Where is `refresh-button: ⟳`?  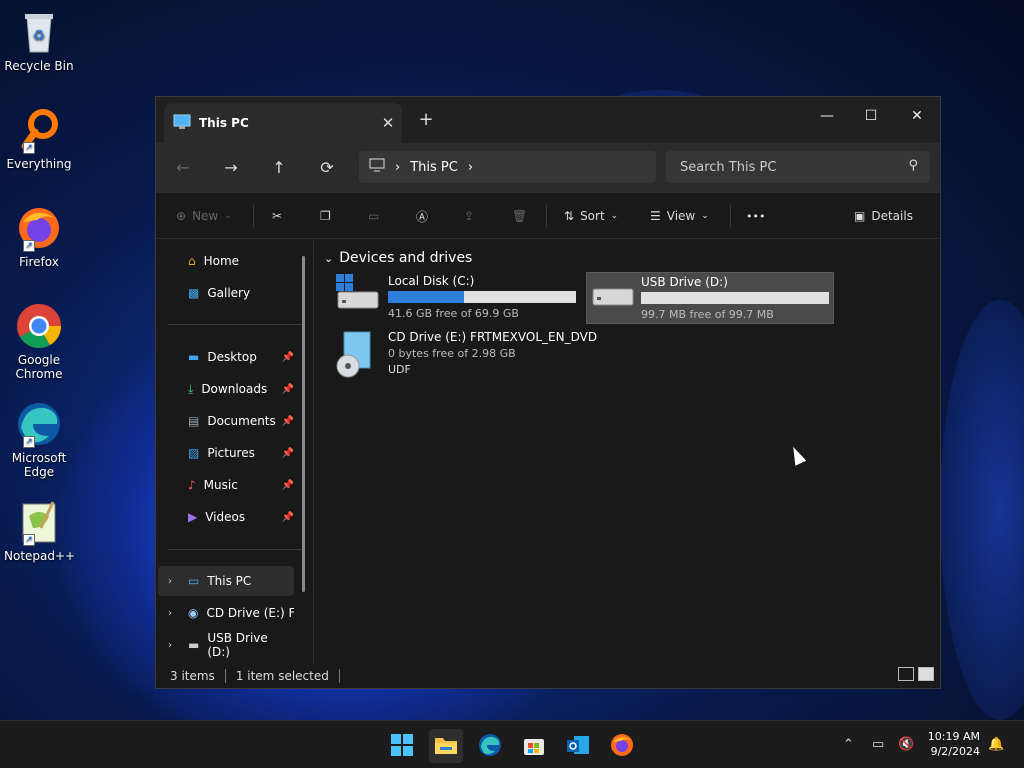
refresh-button: ⟳ is located at coordinates (327, 168).